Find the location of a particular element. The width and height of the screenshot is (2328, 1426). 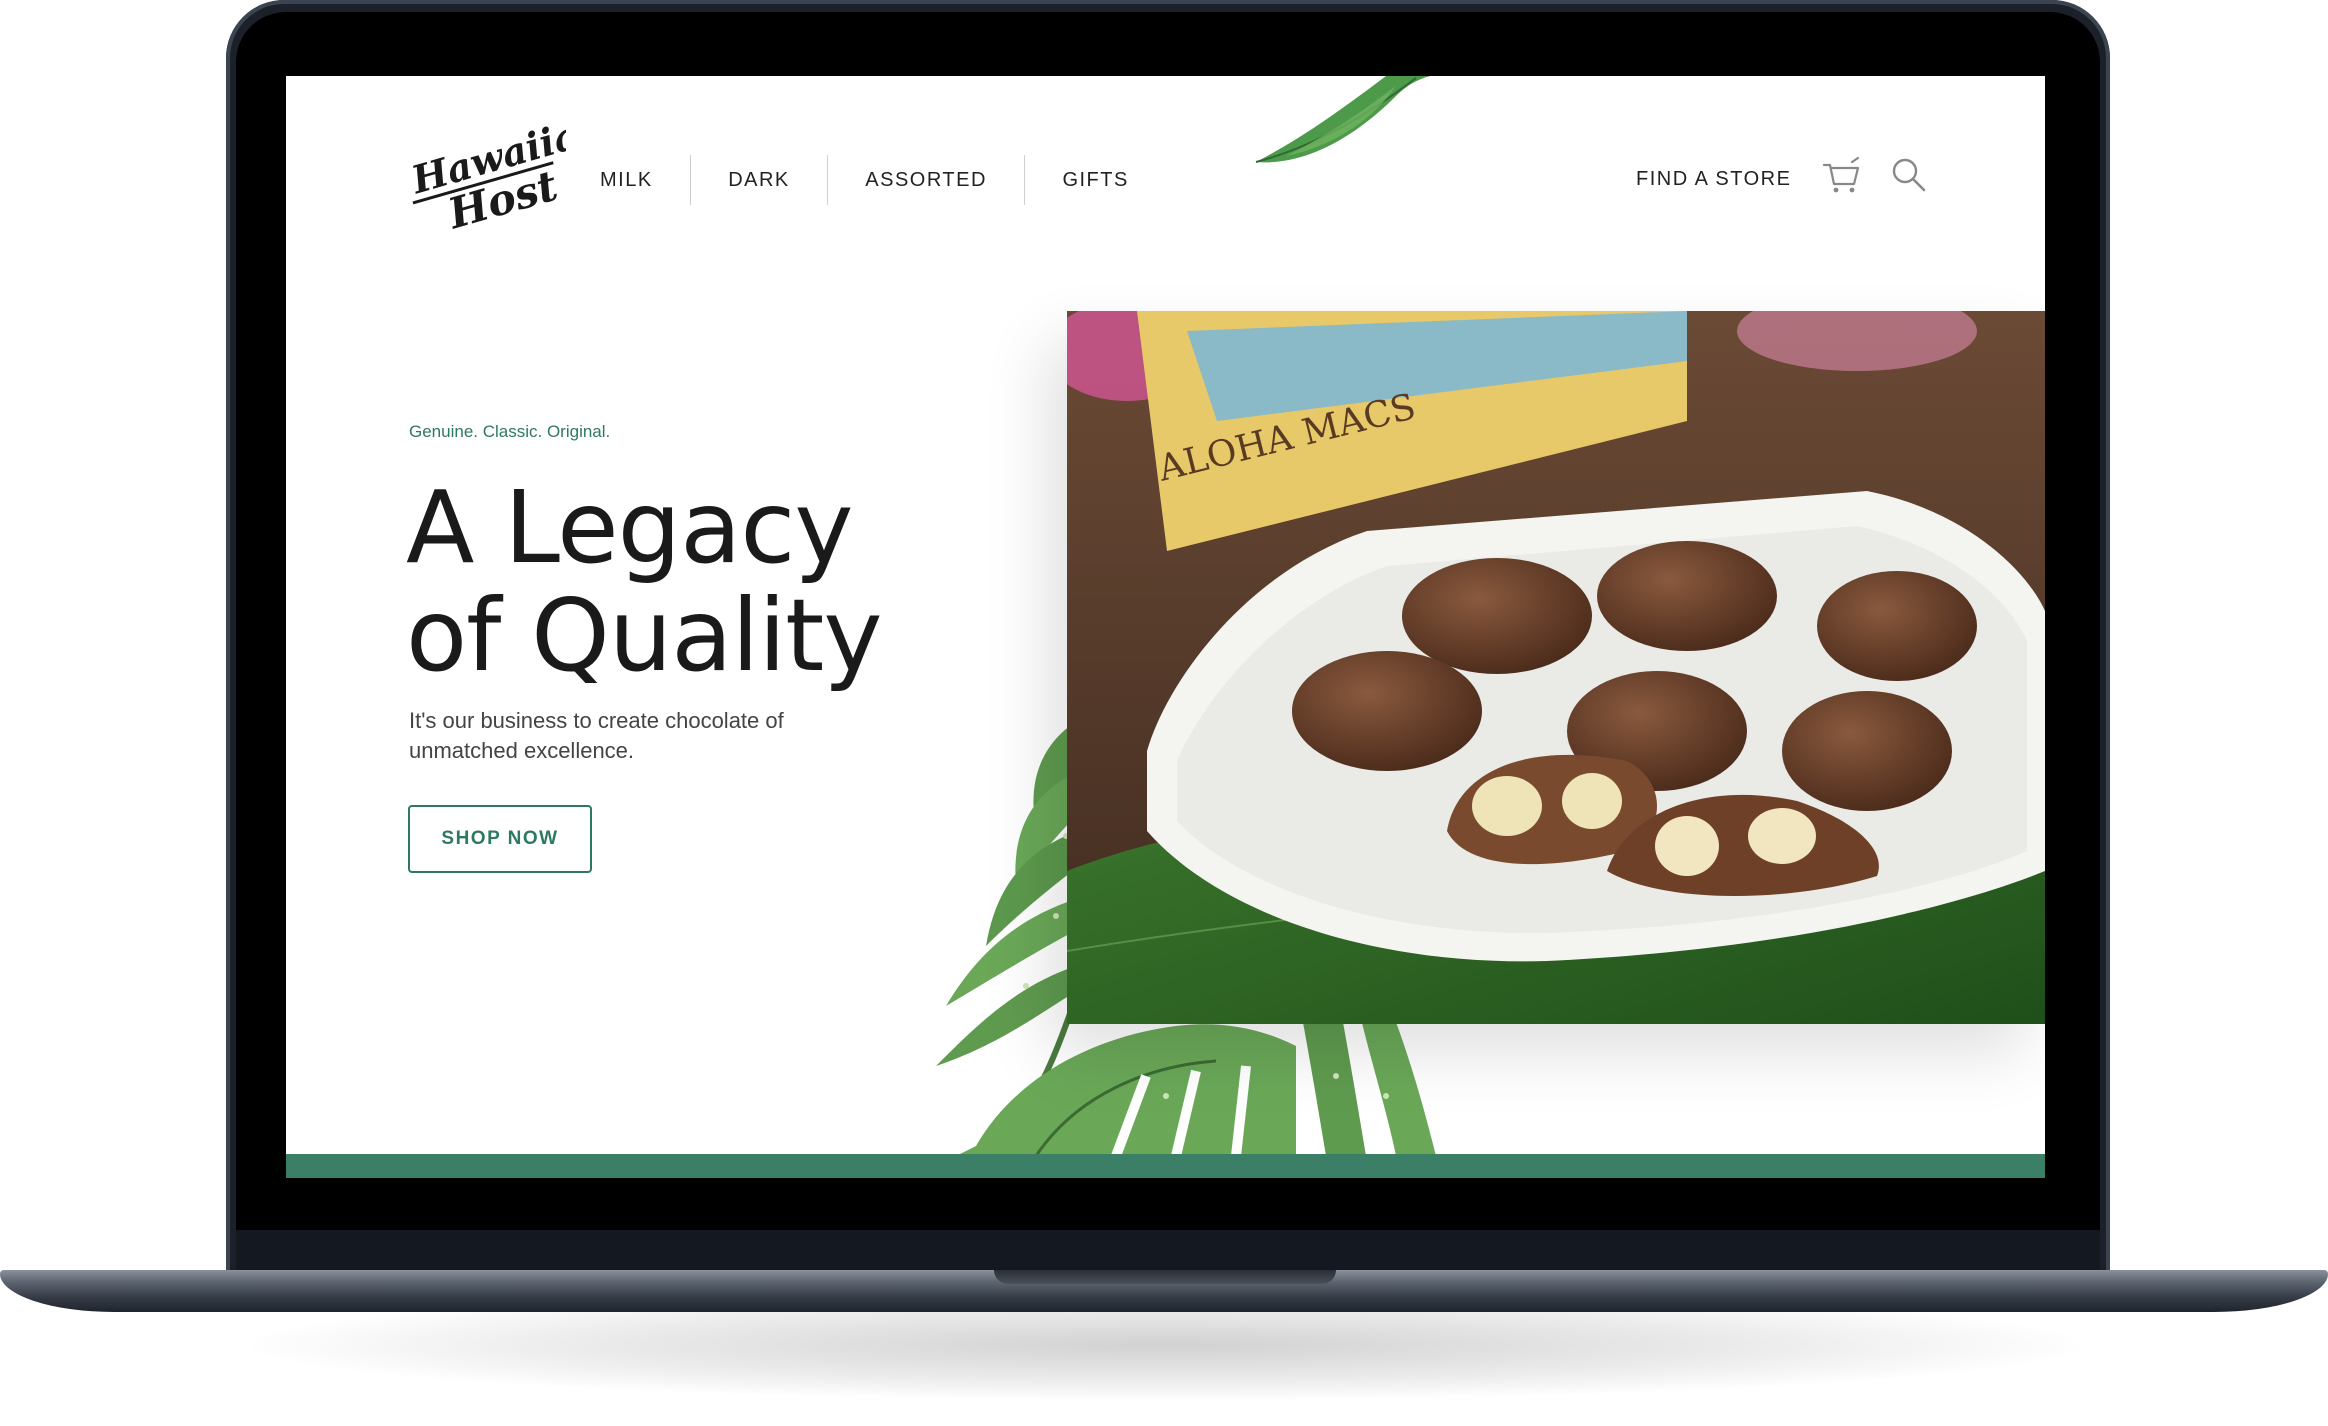

nav-item-milk: MILK is located at coordinates (645, 180).